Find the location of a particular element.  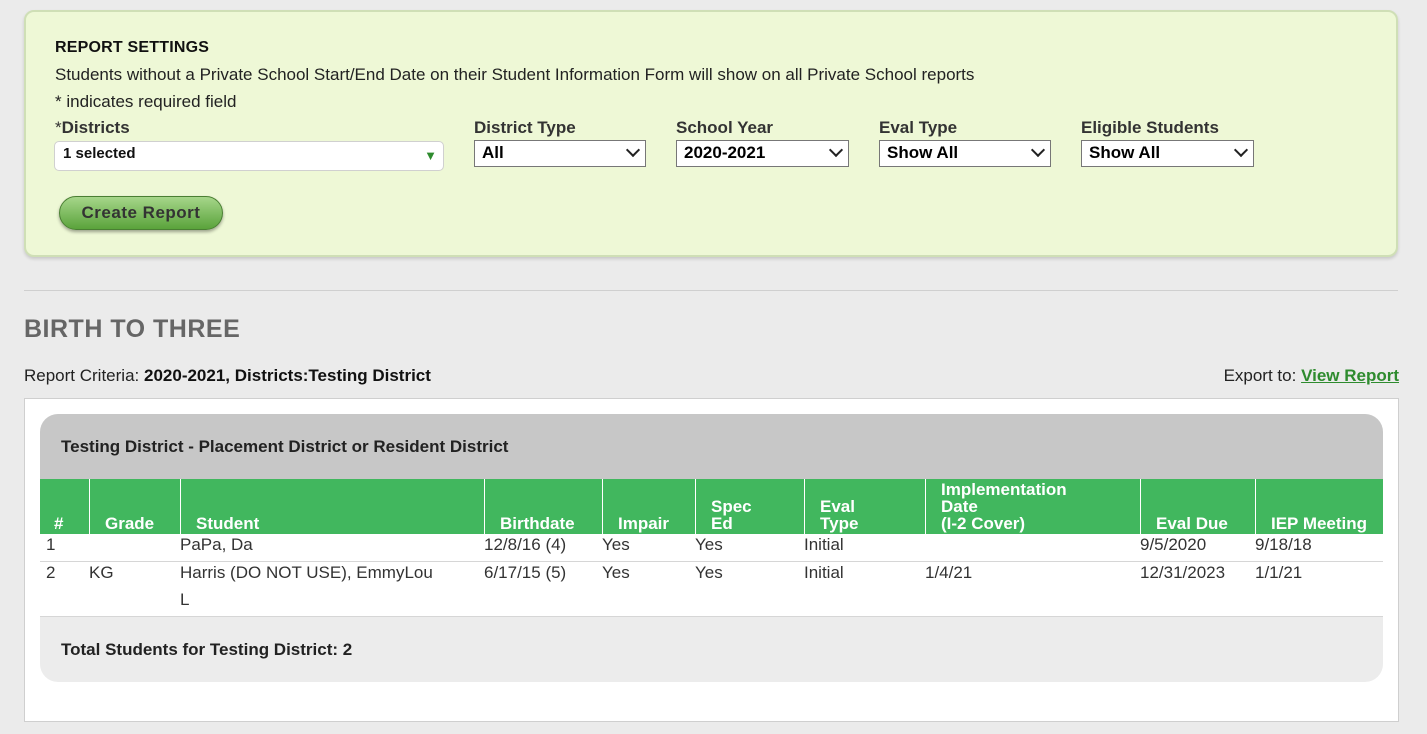

district-type-value: All is located at coordinates (493, 152).